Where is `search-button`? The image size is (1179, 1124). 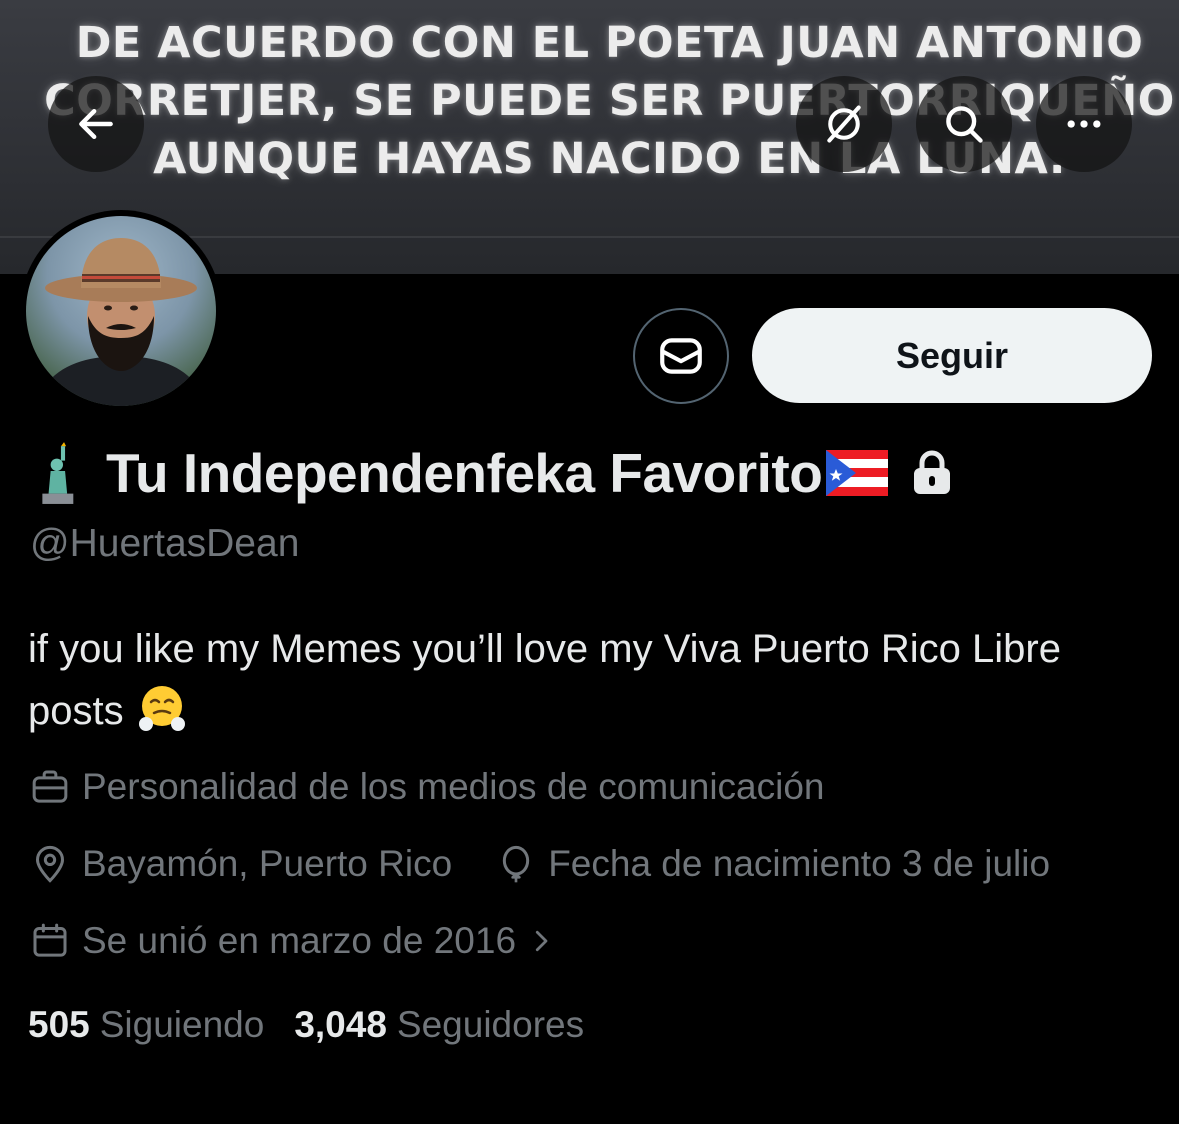 search-button is located at coordinates (964, 124).